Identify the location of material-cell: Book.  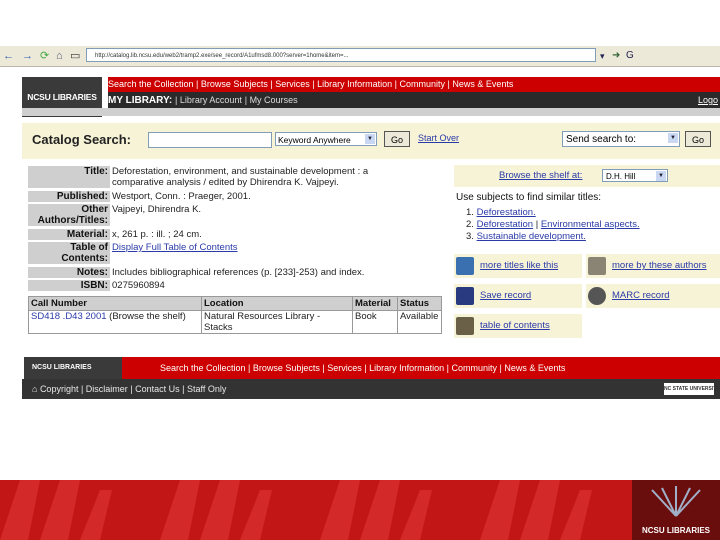
(375, 322).